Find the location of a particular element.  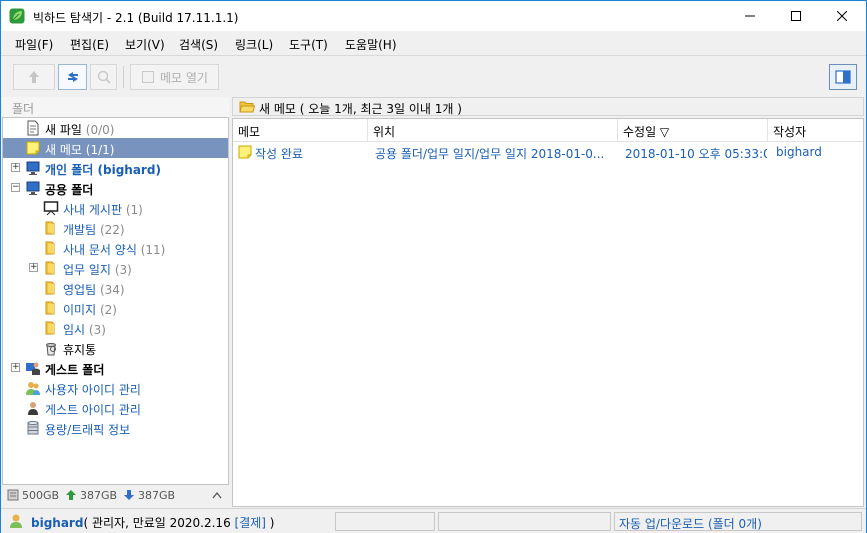

chevron-up-icon is located at coordinates (217, 495).